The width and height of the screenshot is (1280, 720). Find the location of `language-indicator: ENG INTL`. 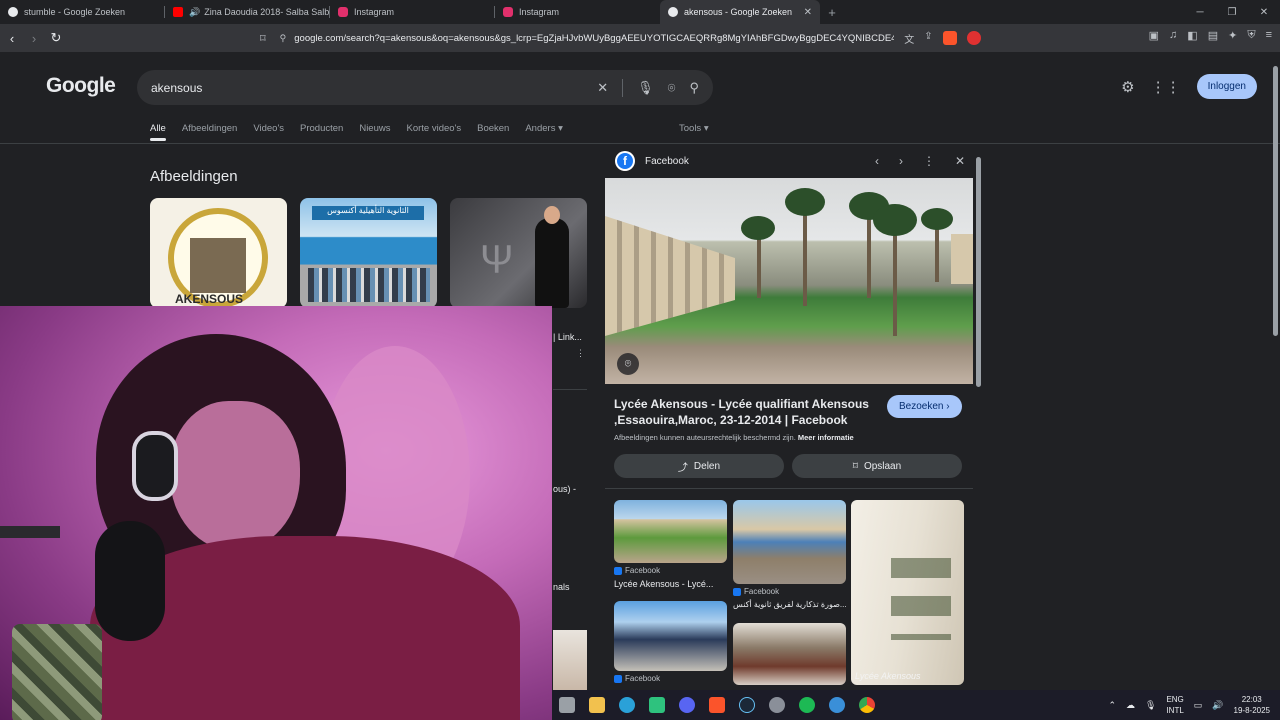

language-indicator: ENG INTL is located at coordinates (1174, 705).